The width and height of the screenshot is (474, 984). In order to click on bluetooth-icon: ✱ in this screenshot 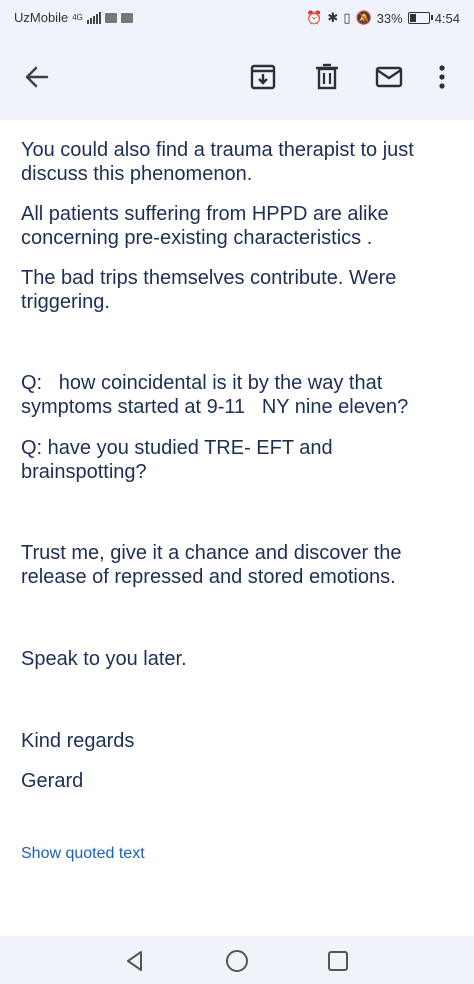, I will do `click(333, 17)`.